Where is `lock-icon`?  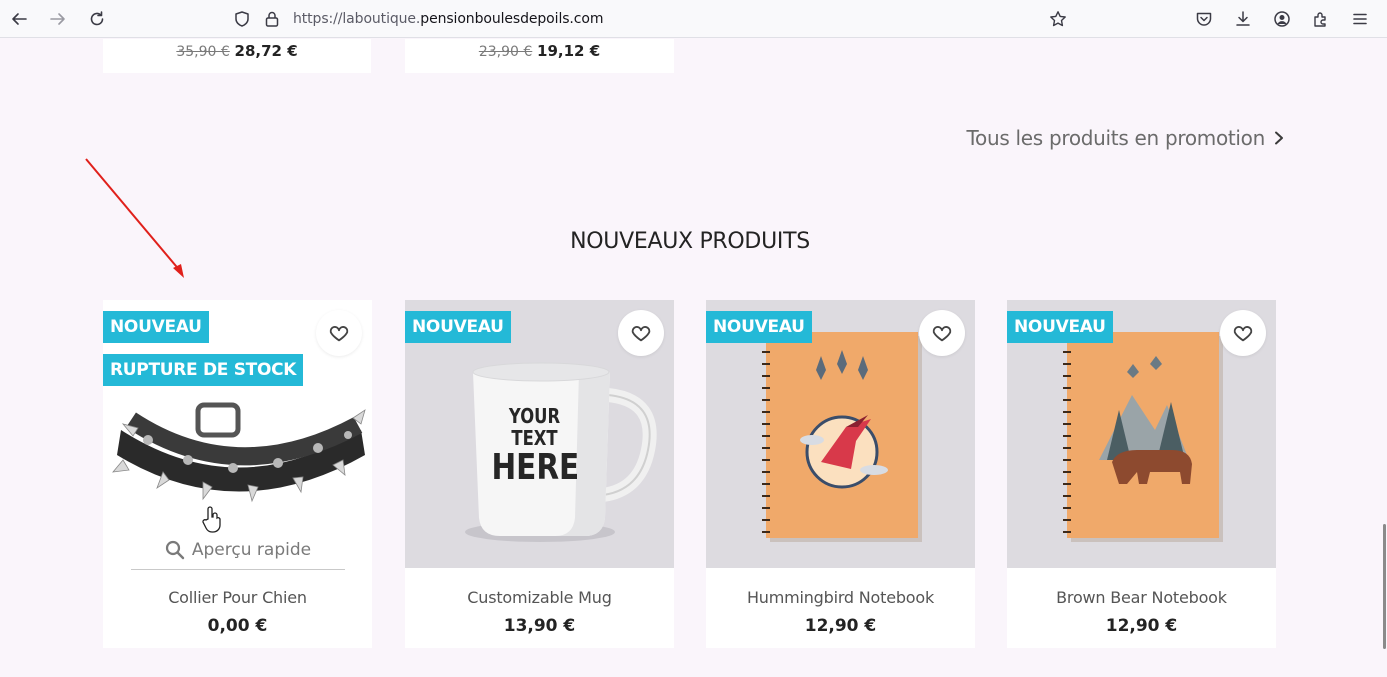
lock-icon is located at coordinates (272, 19).